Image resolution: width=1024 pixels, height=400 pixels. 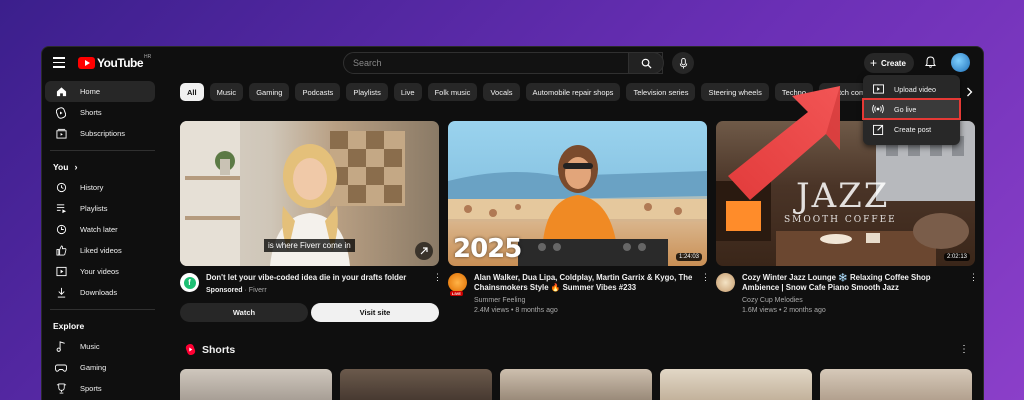 What do you see at coordinates (794, 92) in the screenshot?
I see `chip-techno: Techno` at bounding box center [794, 92].